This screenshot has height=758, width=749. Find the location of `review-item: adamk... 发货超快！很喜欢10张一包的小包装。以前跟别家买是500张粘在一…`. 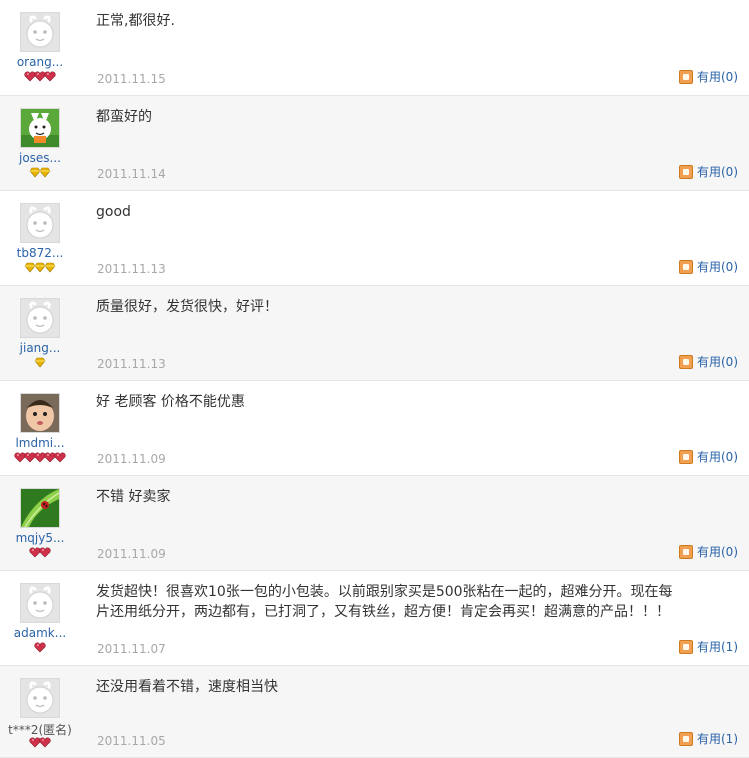

review-item: adamk... 发货超快！很喜欢10张一包的小包装。以前跟别家买是500张粘在一… is located at coordinates (374, 618).